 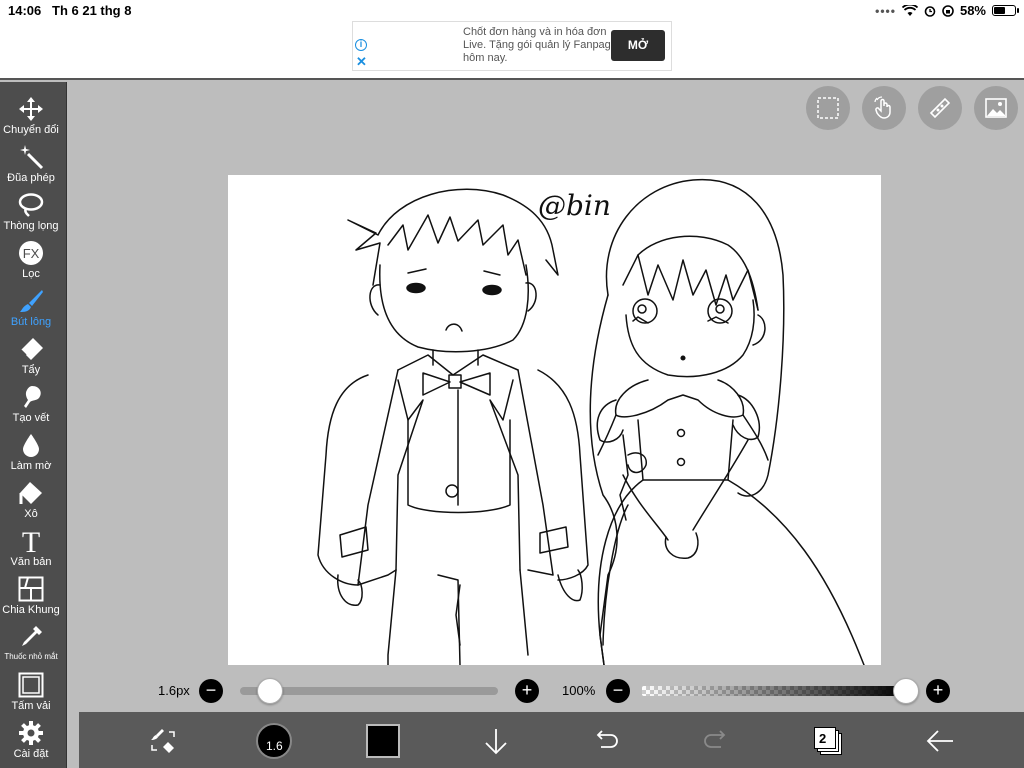 What do you see at coordinates (574, 205) in the screenshot?
I see `signature-text: @bin` at bounding box center [574, 205].